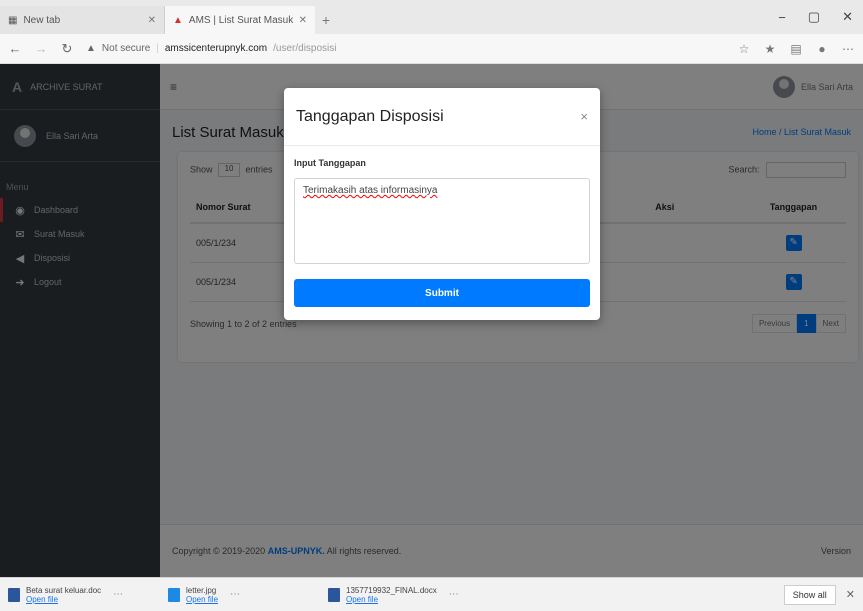  Describe the element at coordinates (770, 49) in the screenshot. I see `favorites-icon: ★` at that location.